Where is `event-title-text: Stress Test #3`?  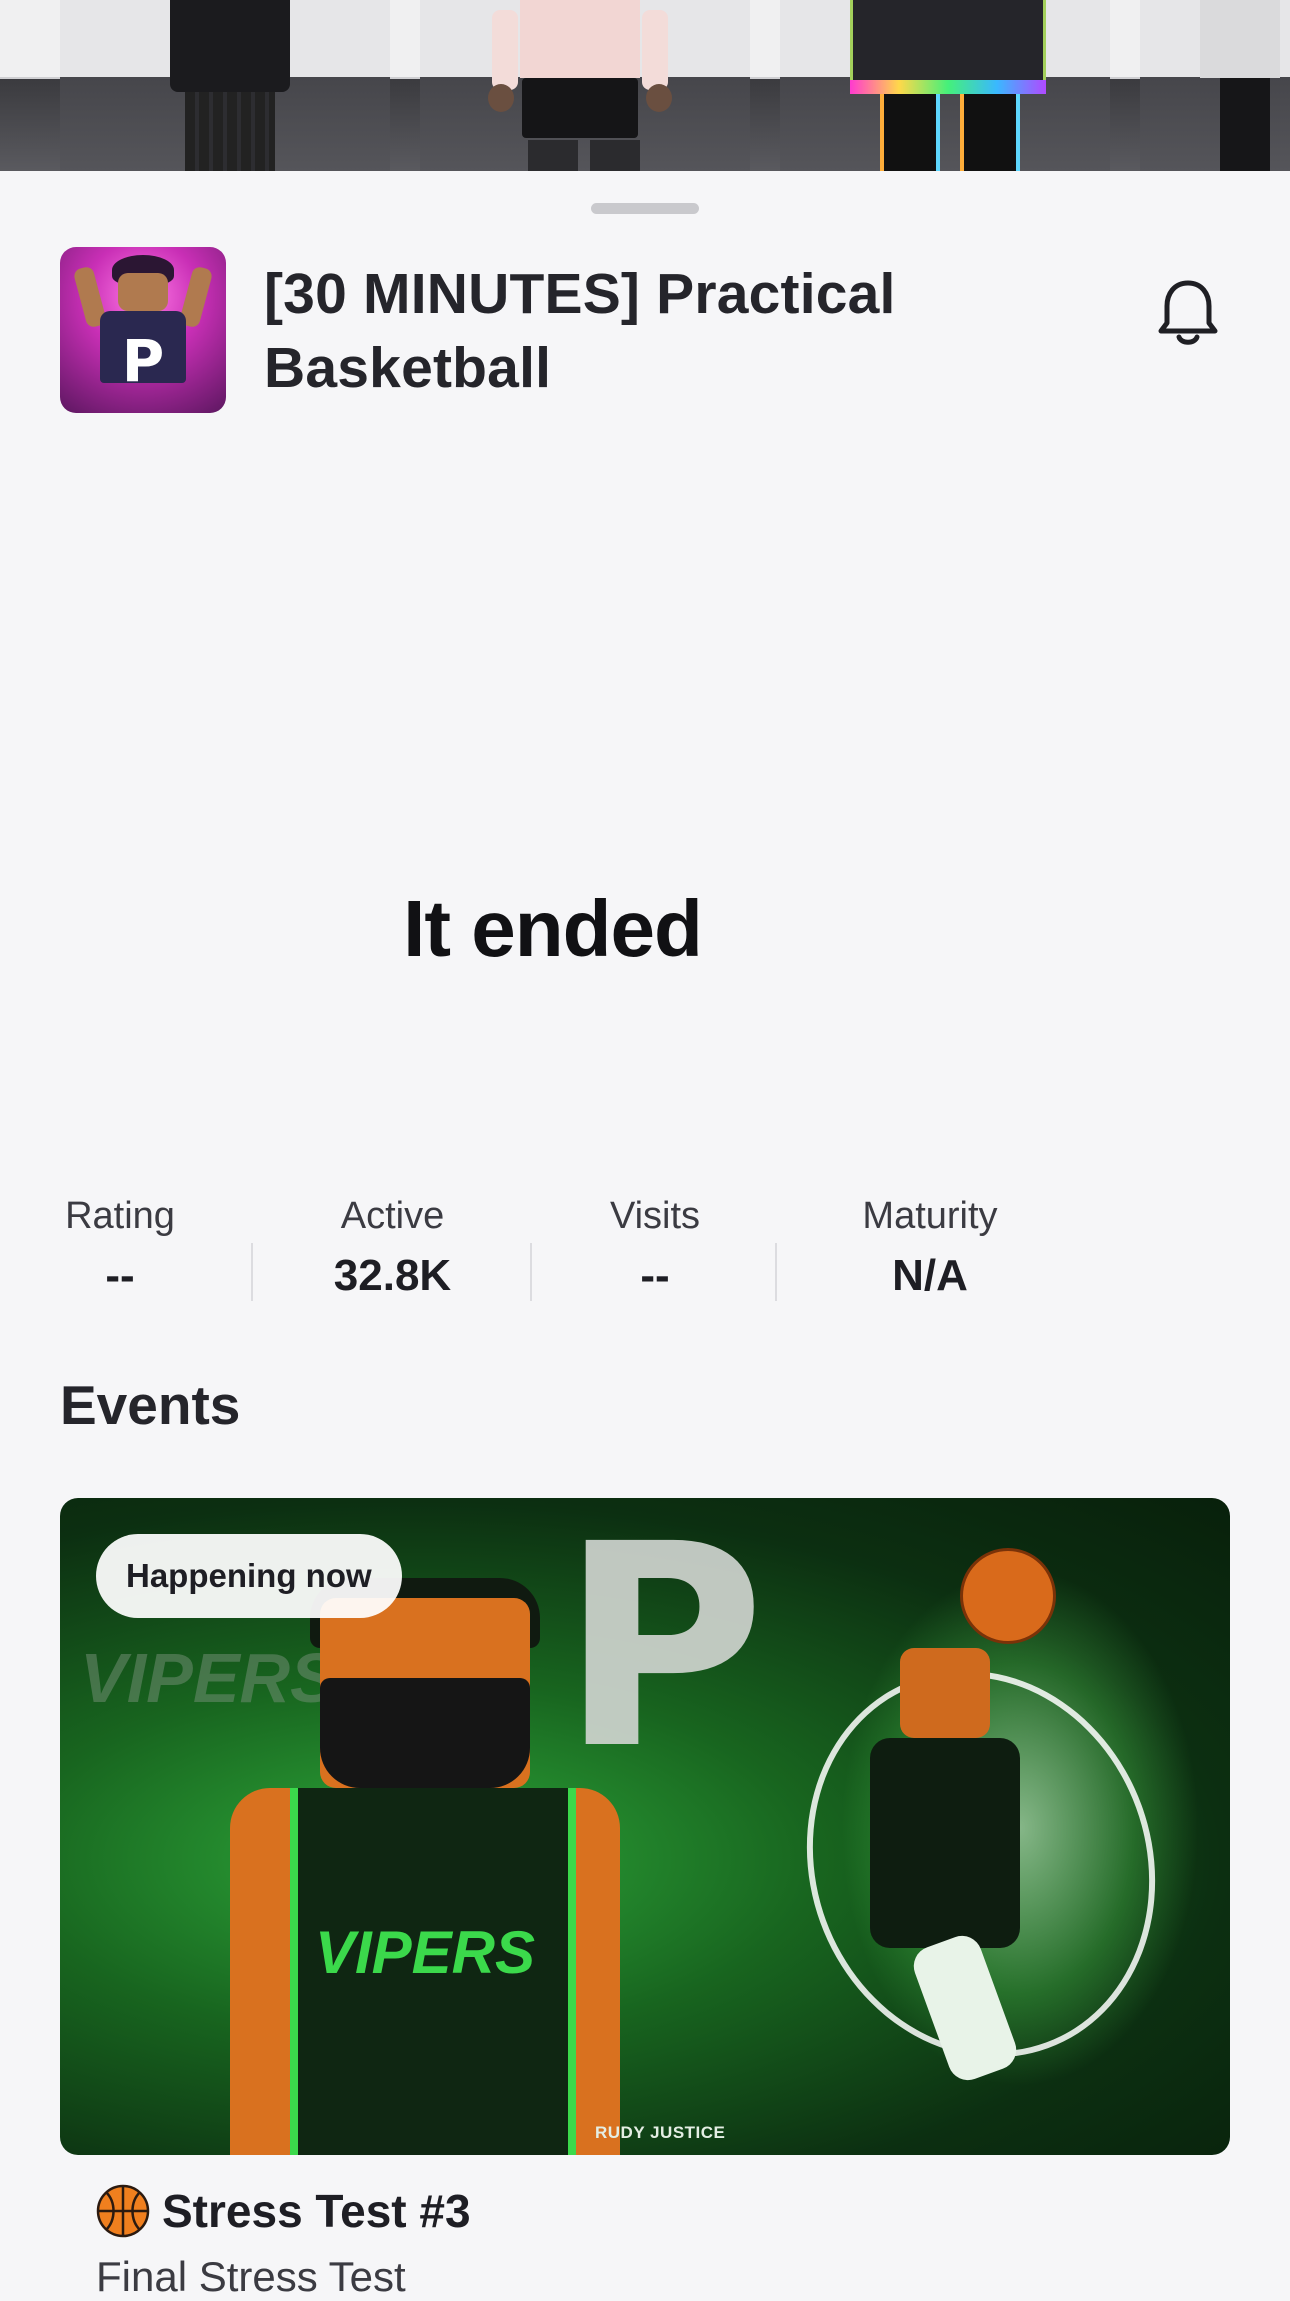
event-title-text: Stress Test #3 is located at coordinates (316, 2211).